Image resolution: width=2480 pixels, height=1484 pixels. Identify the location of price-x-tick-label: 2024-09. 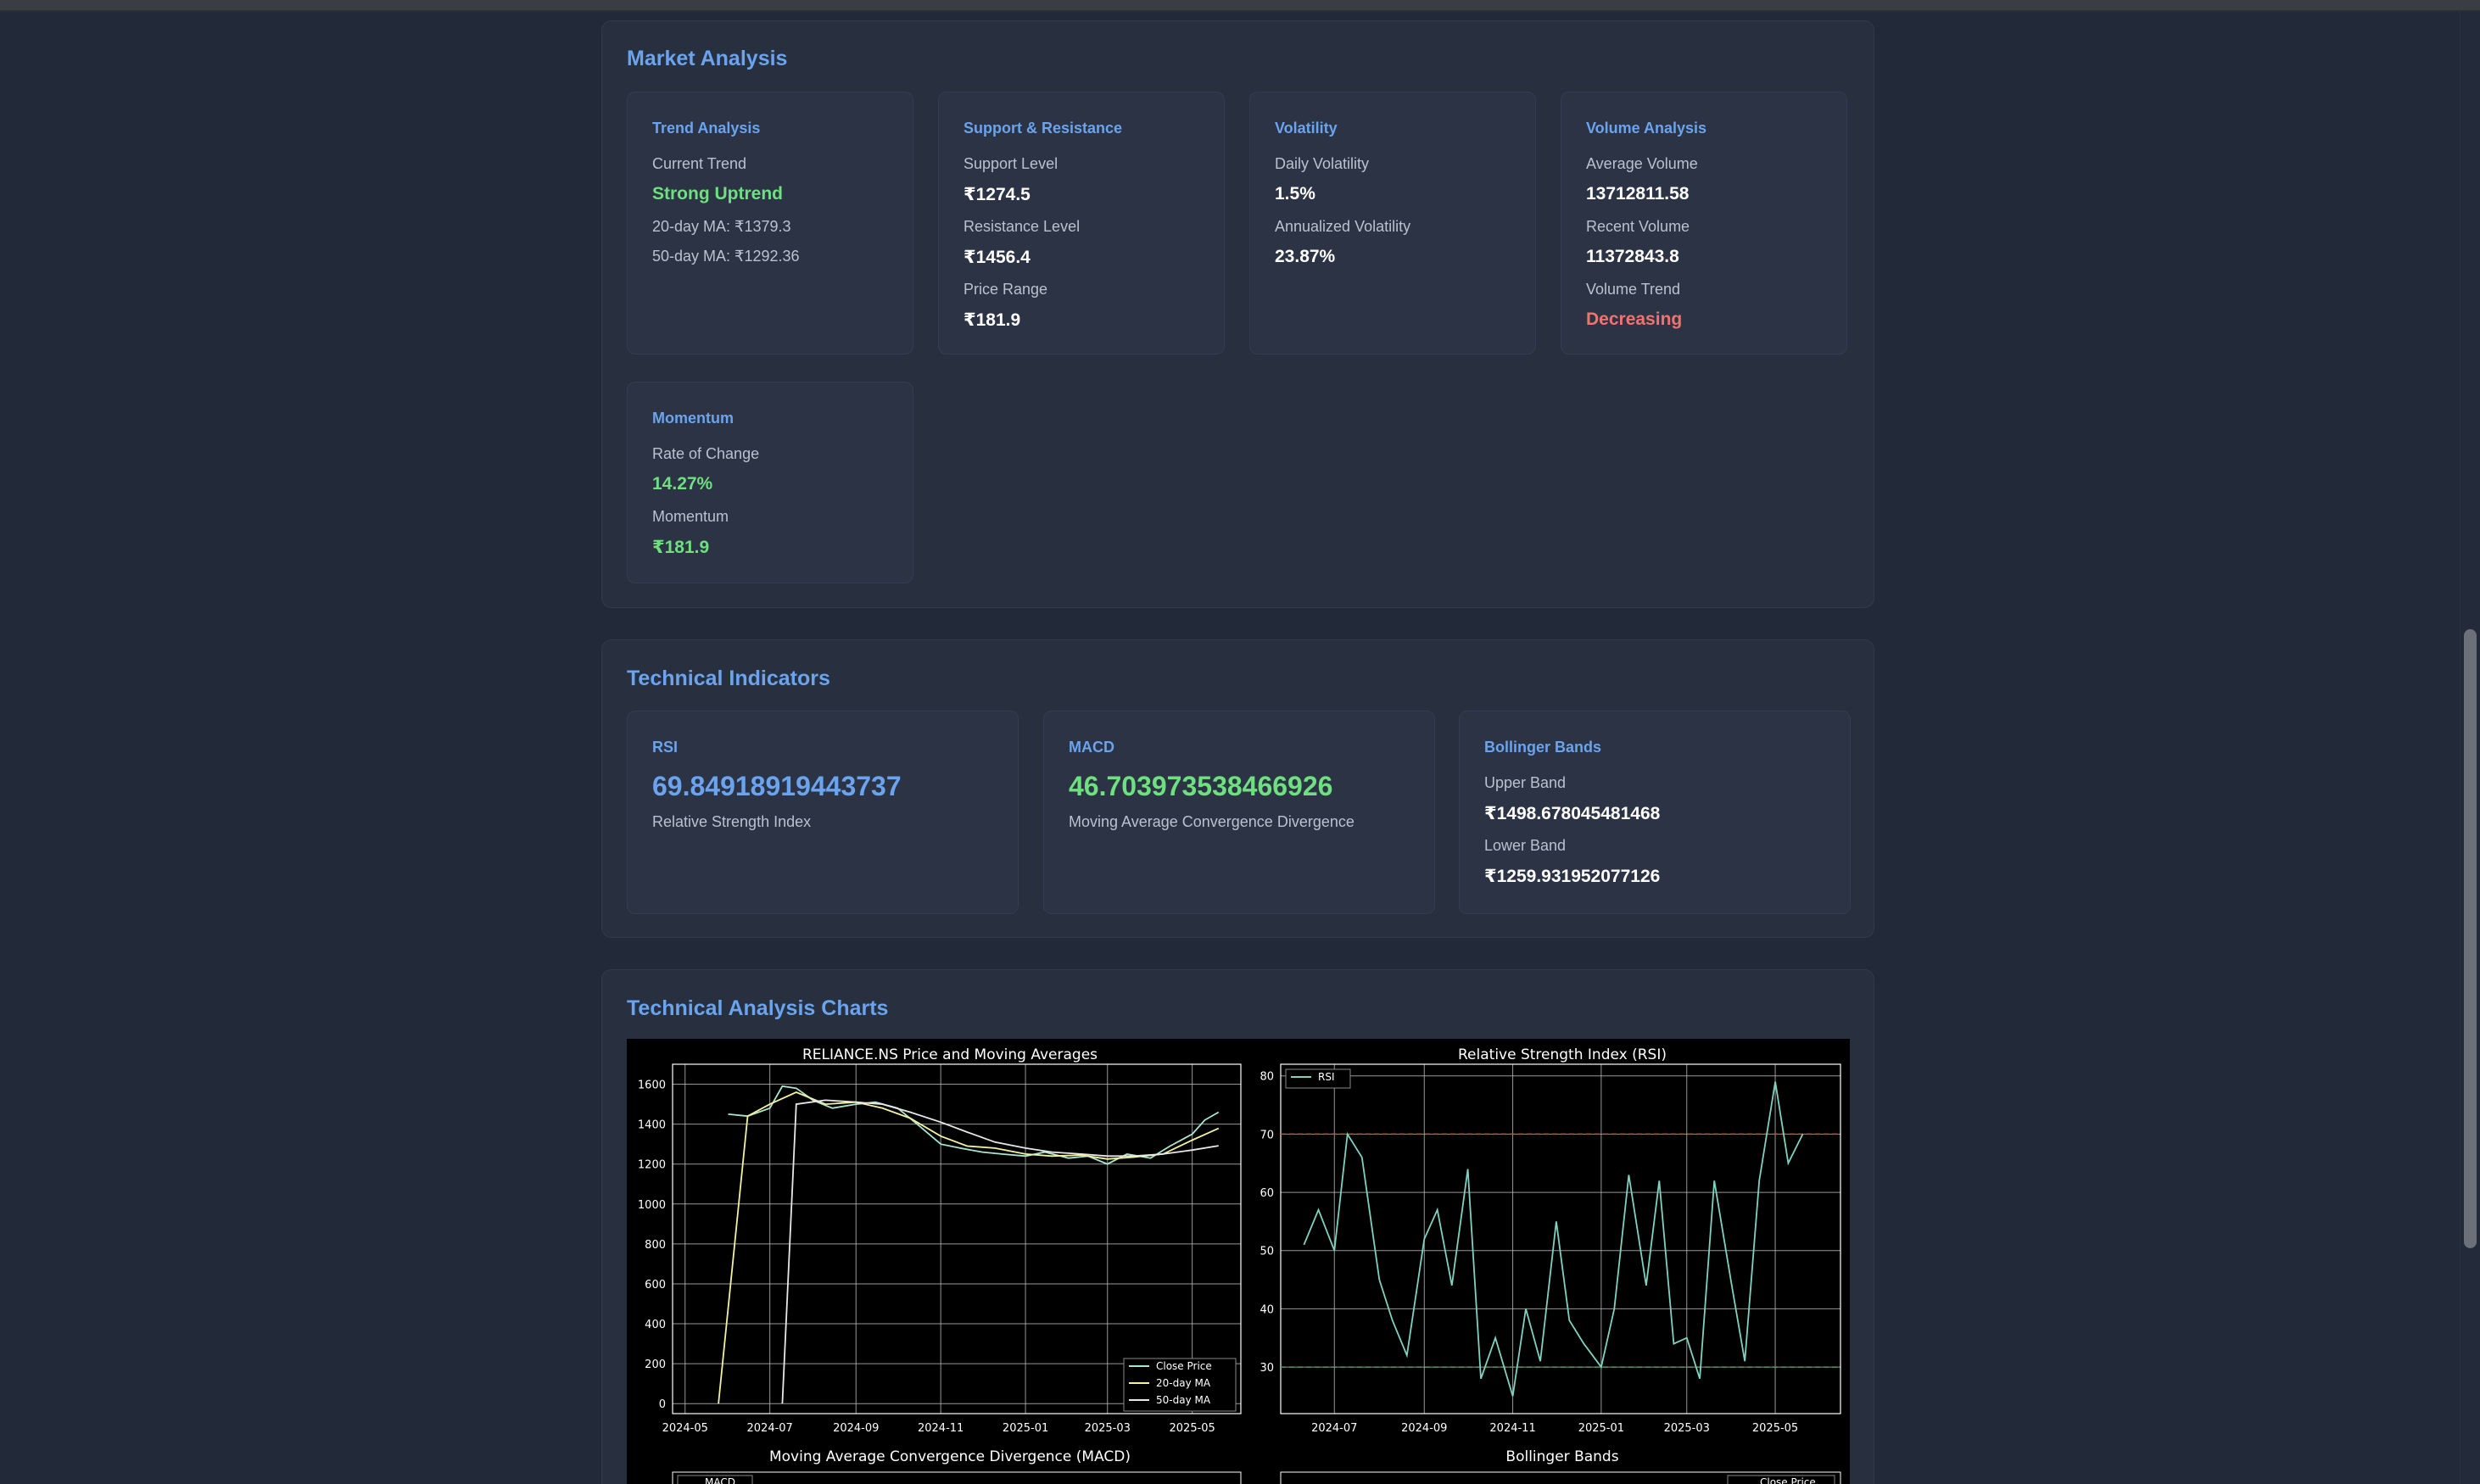
(856, 1428).